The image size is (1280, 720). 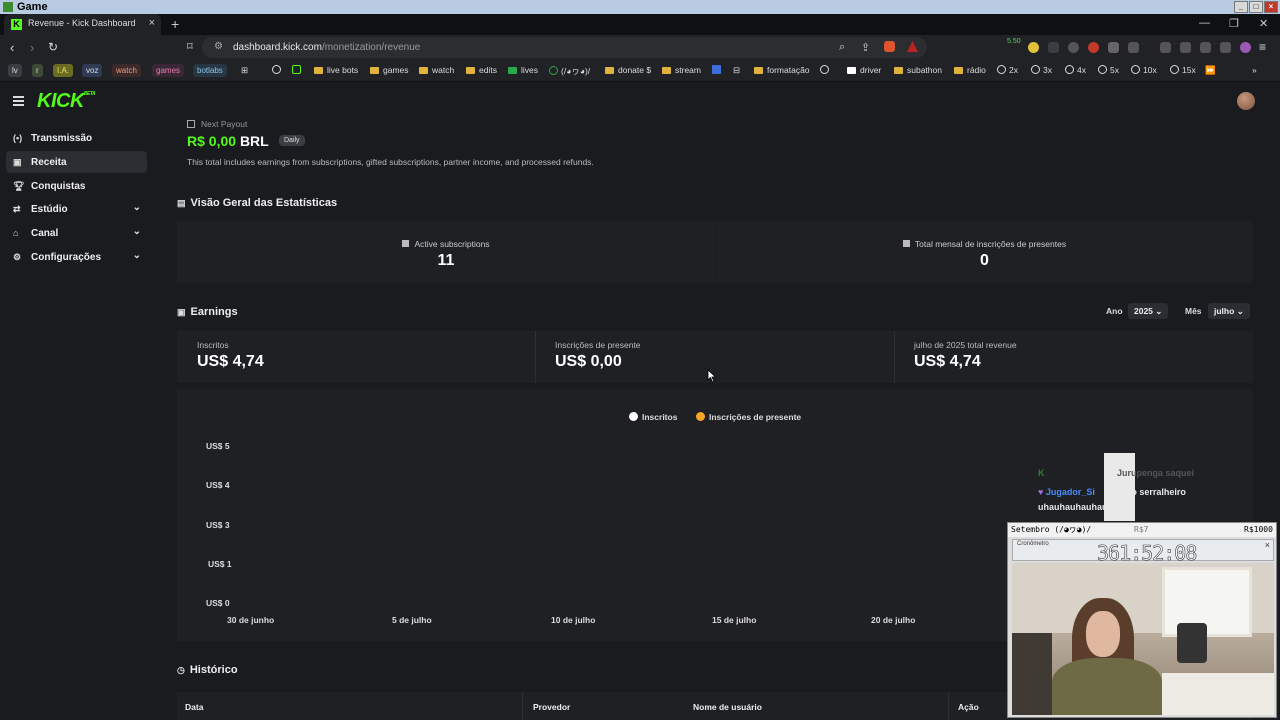 I want to click on zoom-icon: ⌕, so click(x=842, y=47).